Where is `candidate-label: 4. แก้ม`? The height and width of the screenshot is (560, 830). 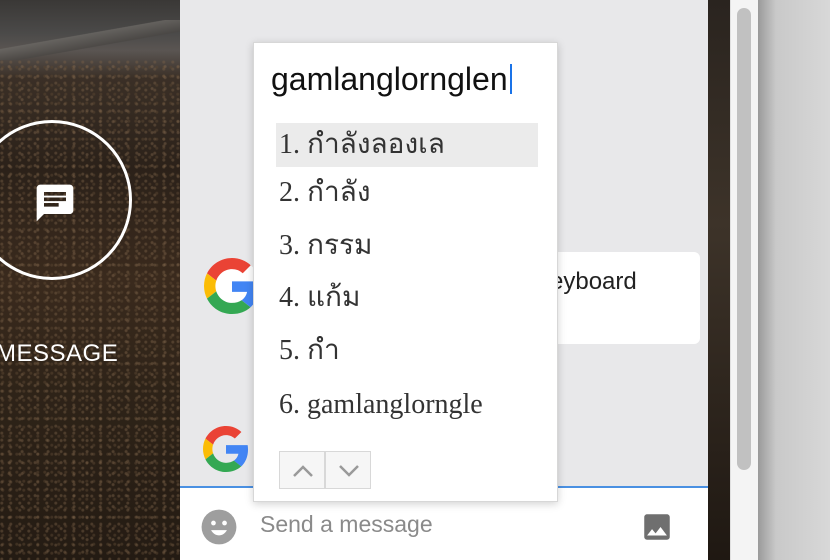 candidate-label: 4. แก้ม is located at coordinates (320, 297).